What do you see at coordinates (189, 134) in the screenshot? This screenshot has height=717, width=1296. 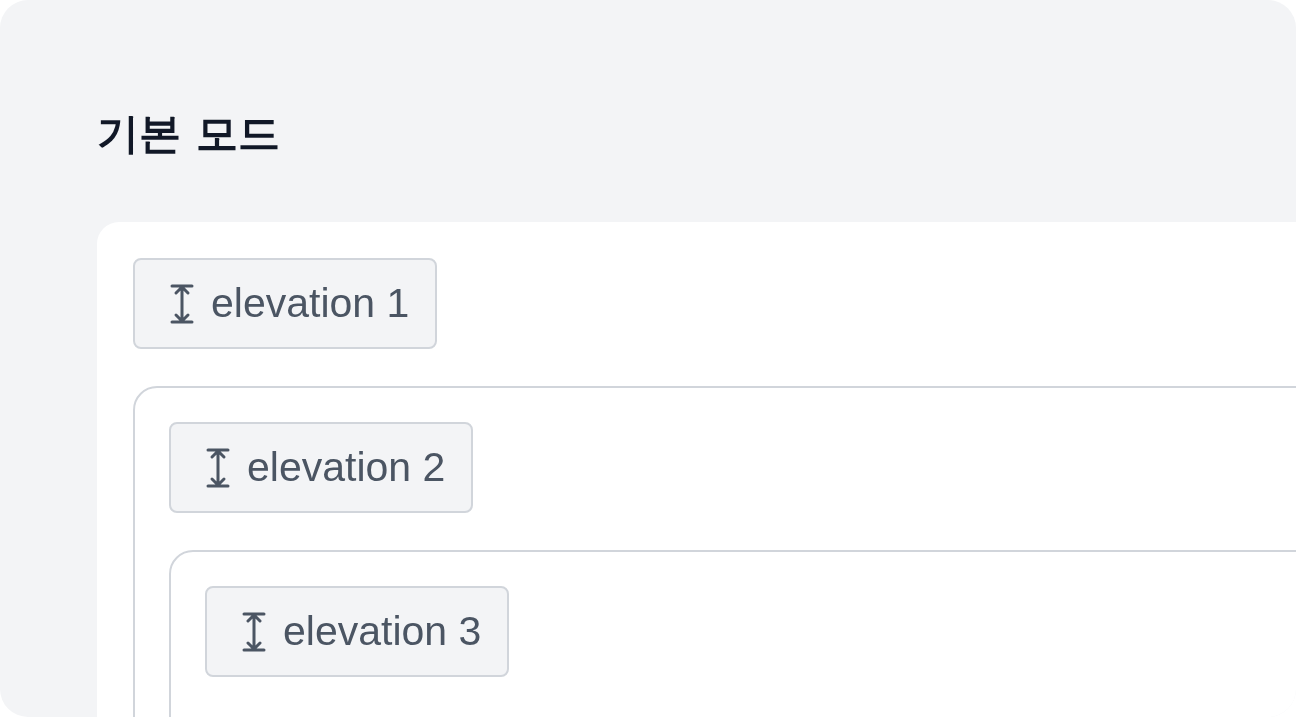 I see `section-title: 기본 모드` at bounding box center [189, 134].